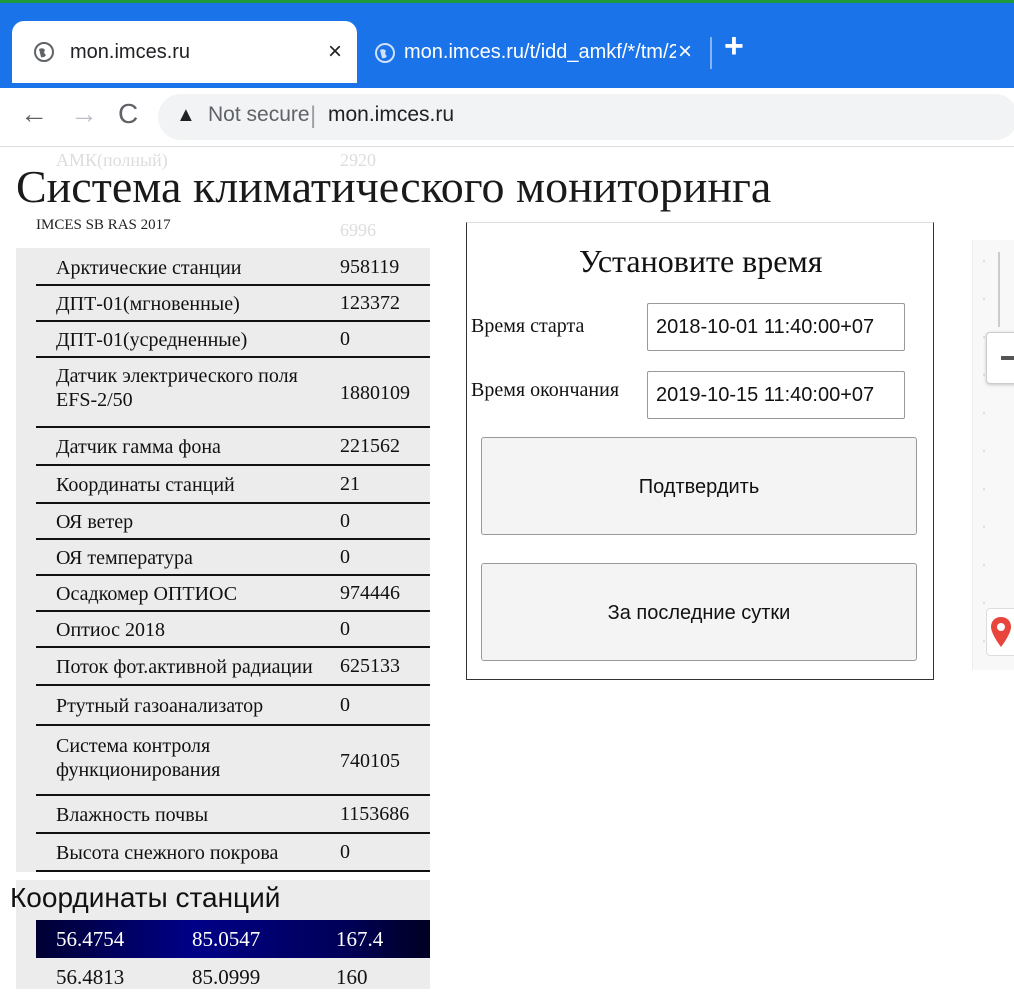 This screenshot has width=1014, height=996. What do you see at coordinates (701, 261) in the screenshot?
I see `time-panel-title: Установите время` at bounding box center [701, 261].